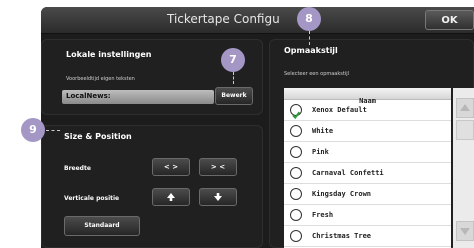  I want to click on local-text-value: LocalNews:, so click(88, 96).